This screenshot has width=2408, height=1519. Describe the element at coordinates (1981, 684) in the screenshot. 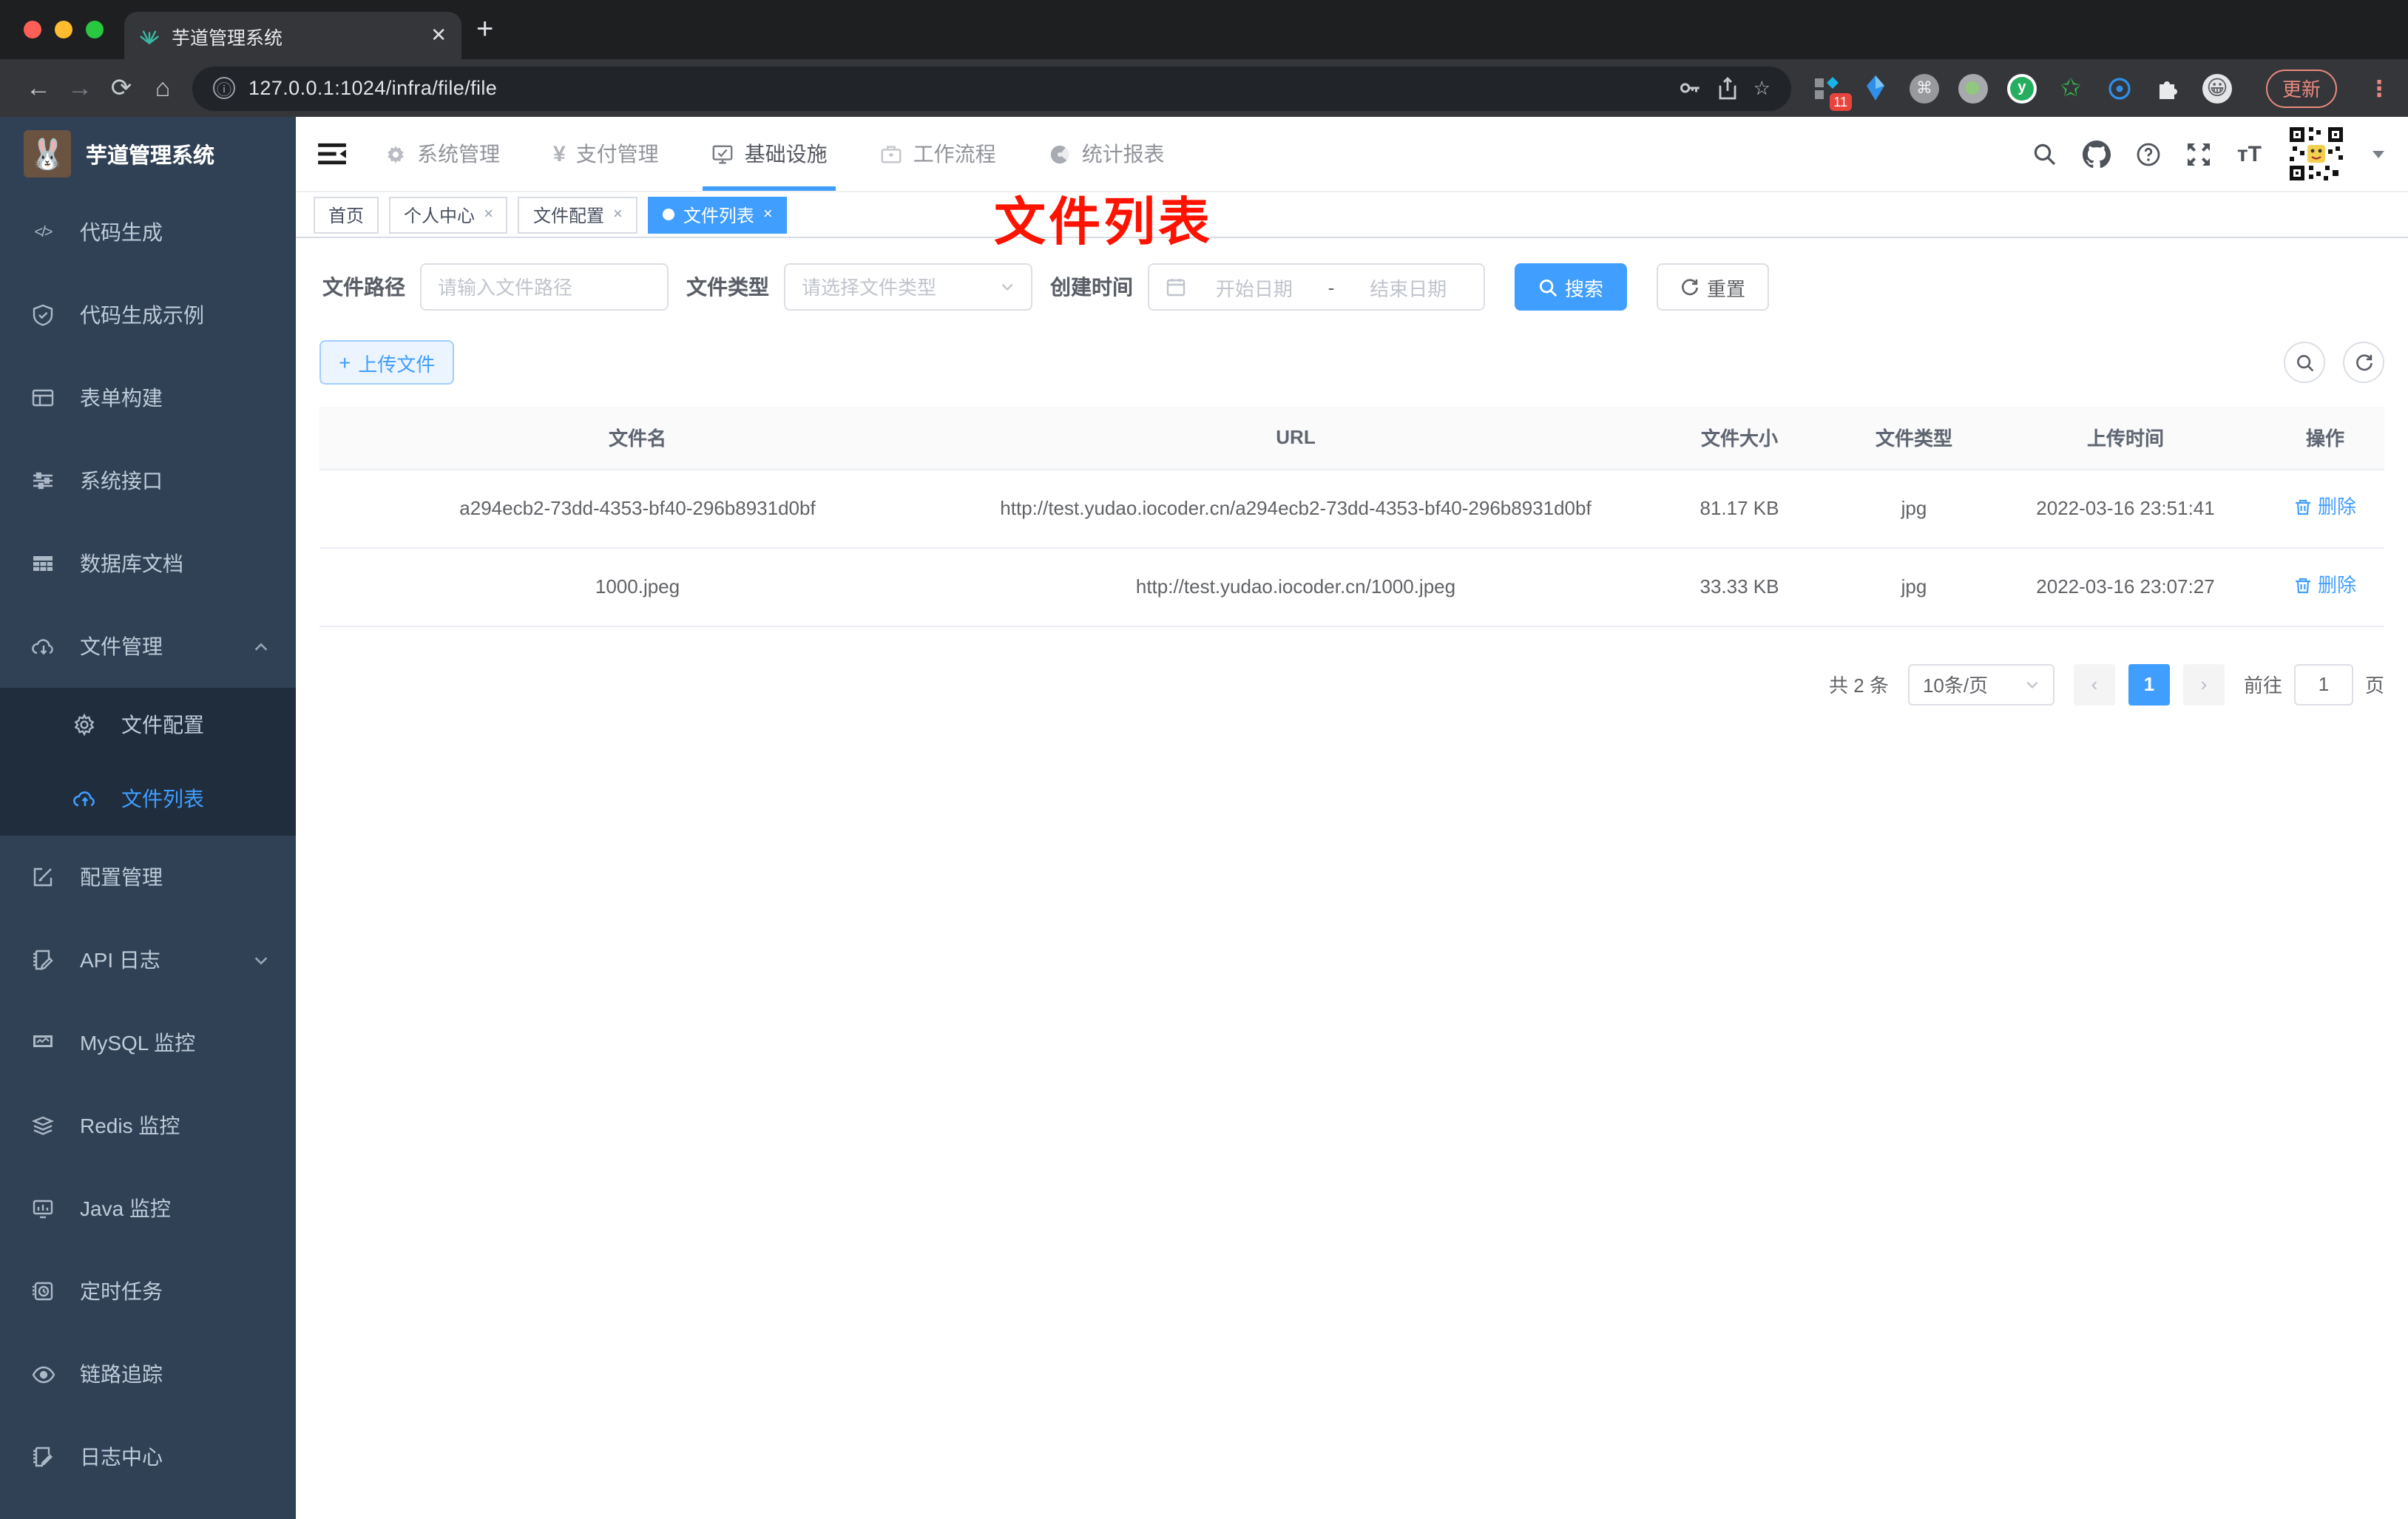

I see `page-size-select: 10条/页` at that location.